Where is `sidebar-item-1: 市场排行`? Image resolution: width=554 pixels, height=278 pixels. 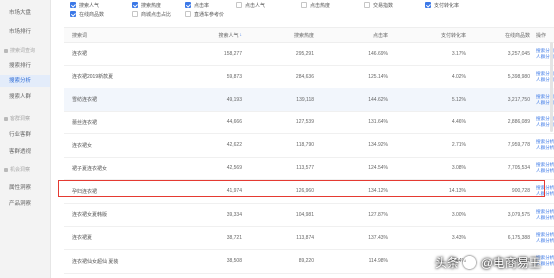 sidebar-item-1: 市场排行 is located at coordinates (25, 32).